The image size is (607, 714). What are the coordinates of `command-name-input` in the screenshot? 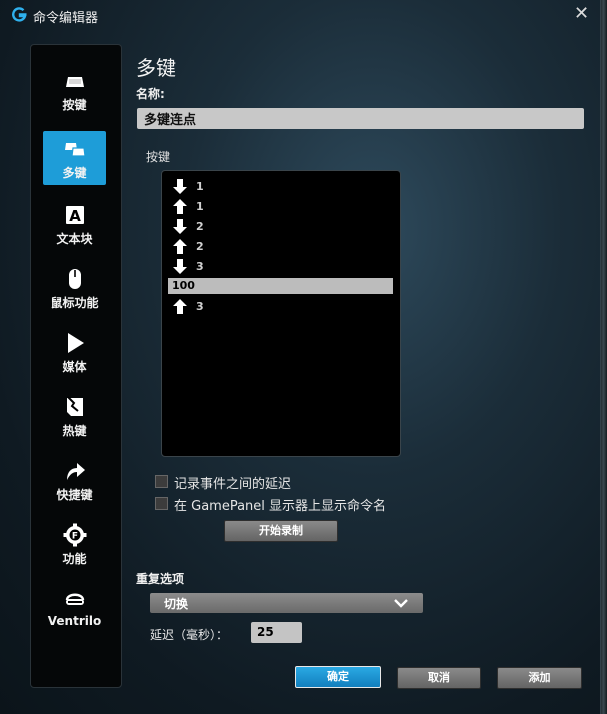 It's located at (360, 118).